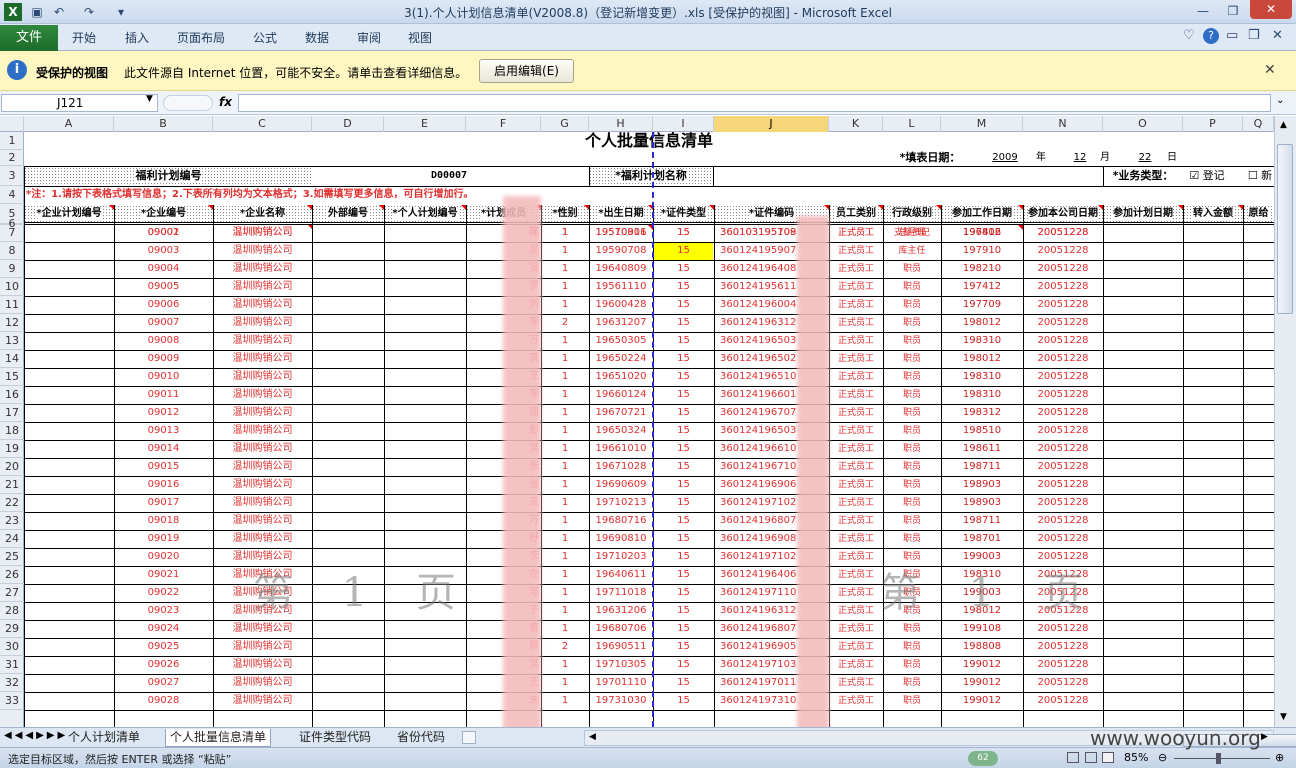  Describe the element at coordinates (1063, 124) in the screenshot. I see `column-header: N` at that location.